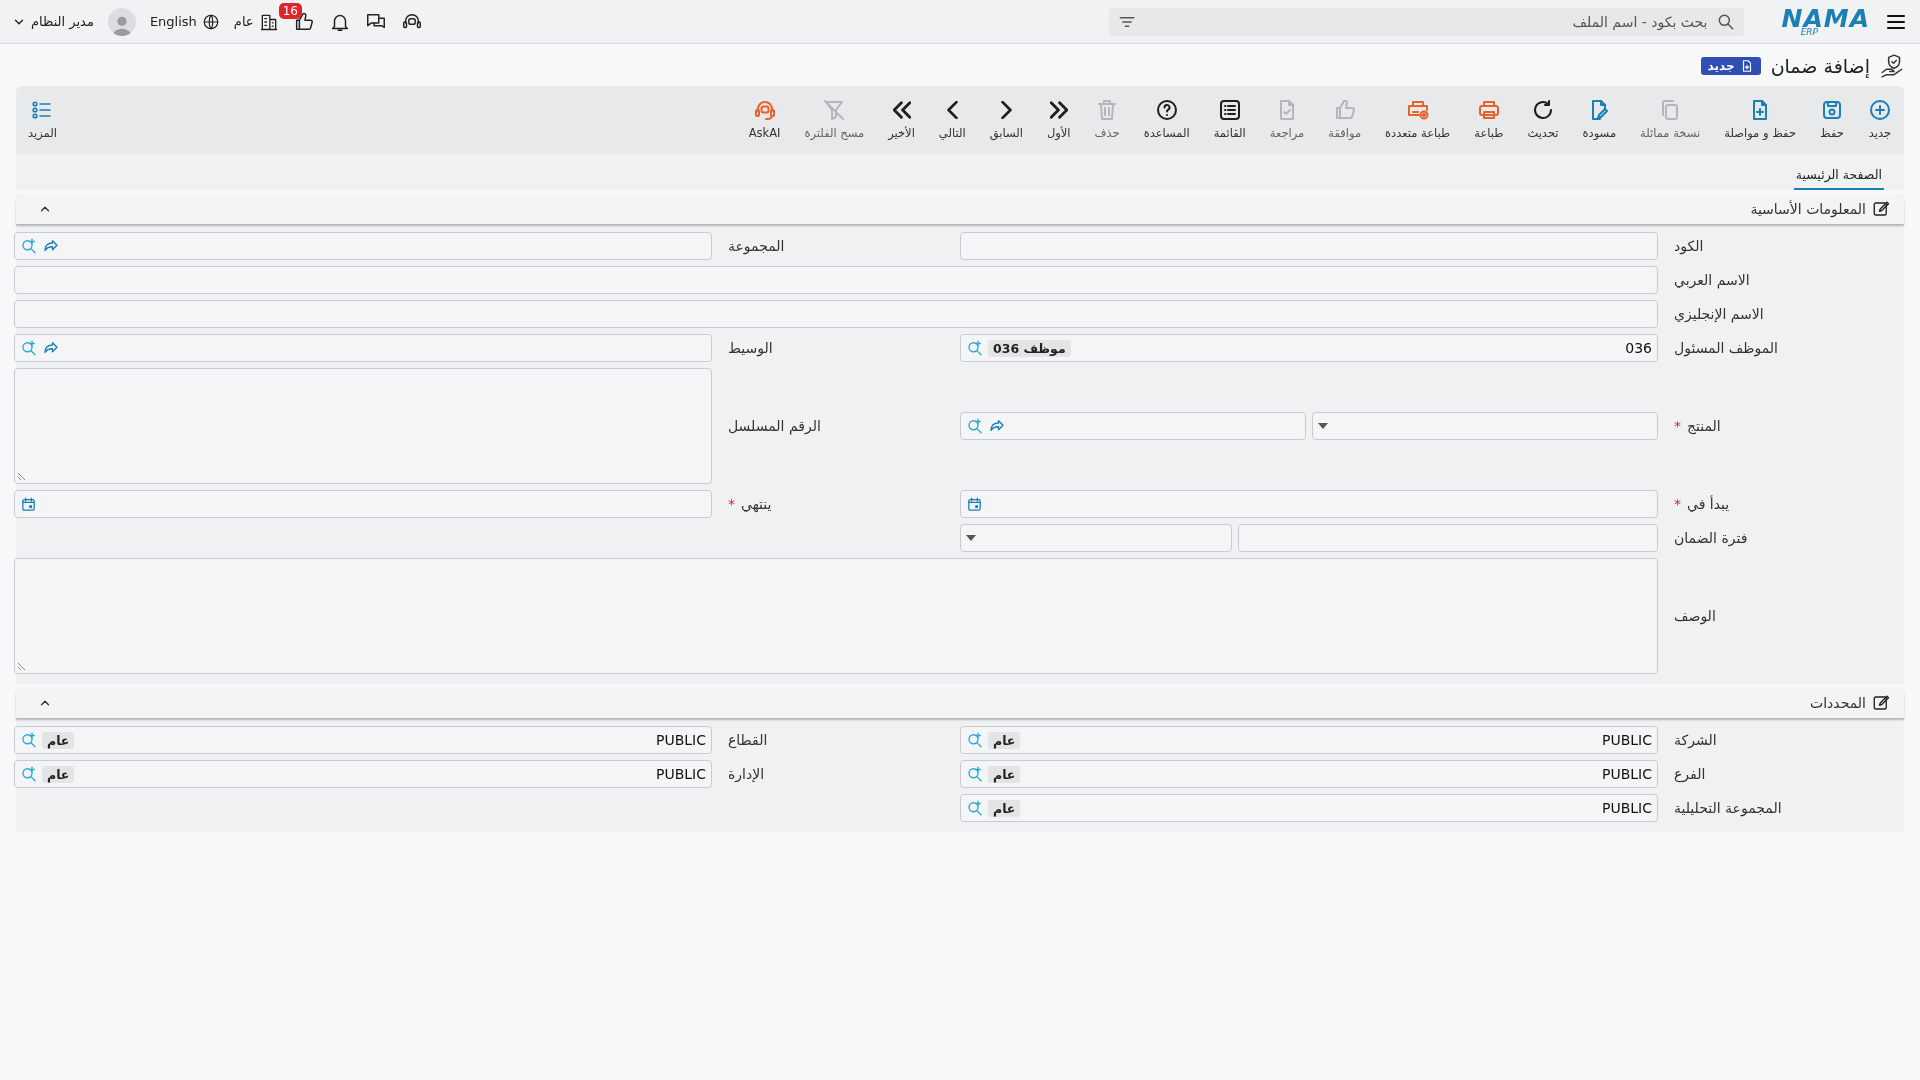 This screenshot has width=1920, height=1080. Describe the element at coordinates (1838, 703) in the screenshot. I see `section-title: المحددات` at that location.